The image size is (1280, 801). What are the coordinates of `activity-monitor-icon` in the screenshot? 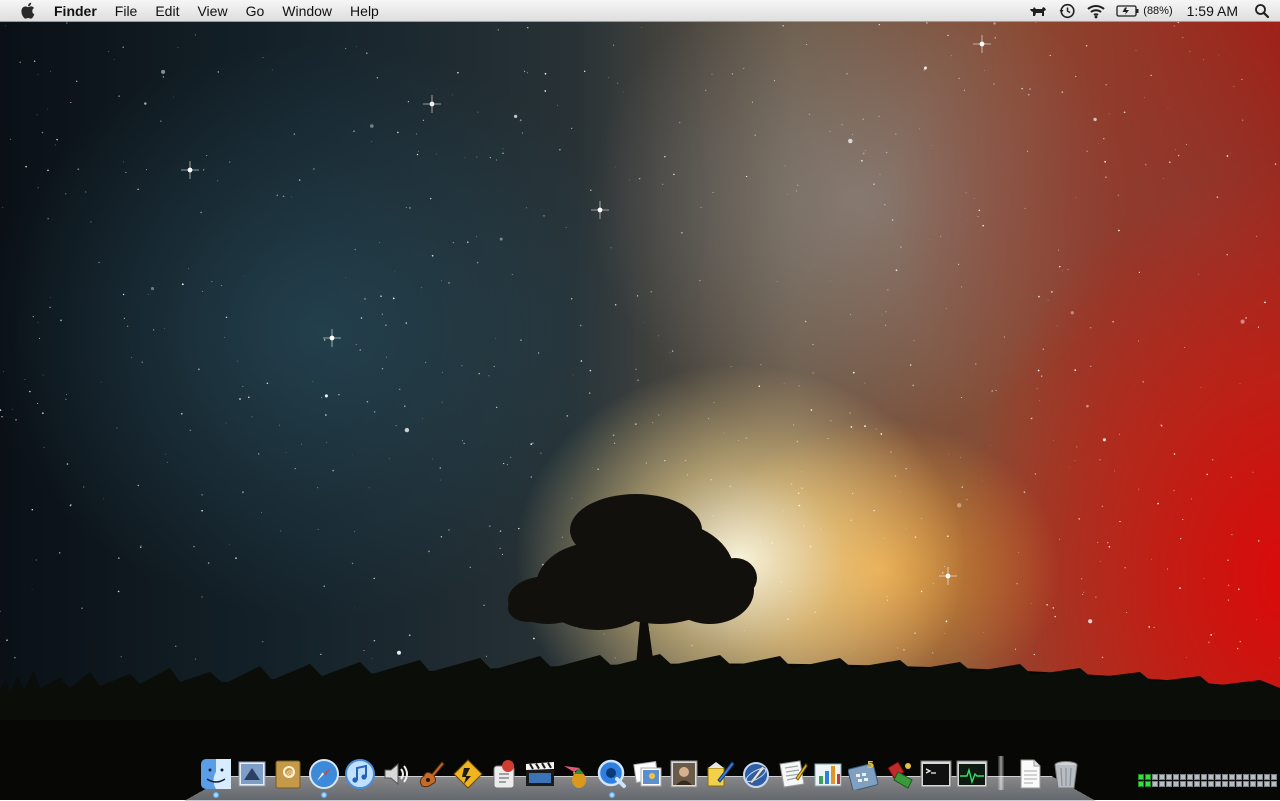 It's located at (972, 774).